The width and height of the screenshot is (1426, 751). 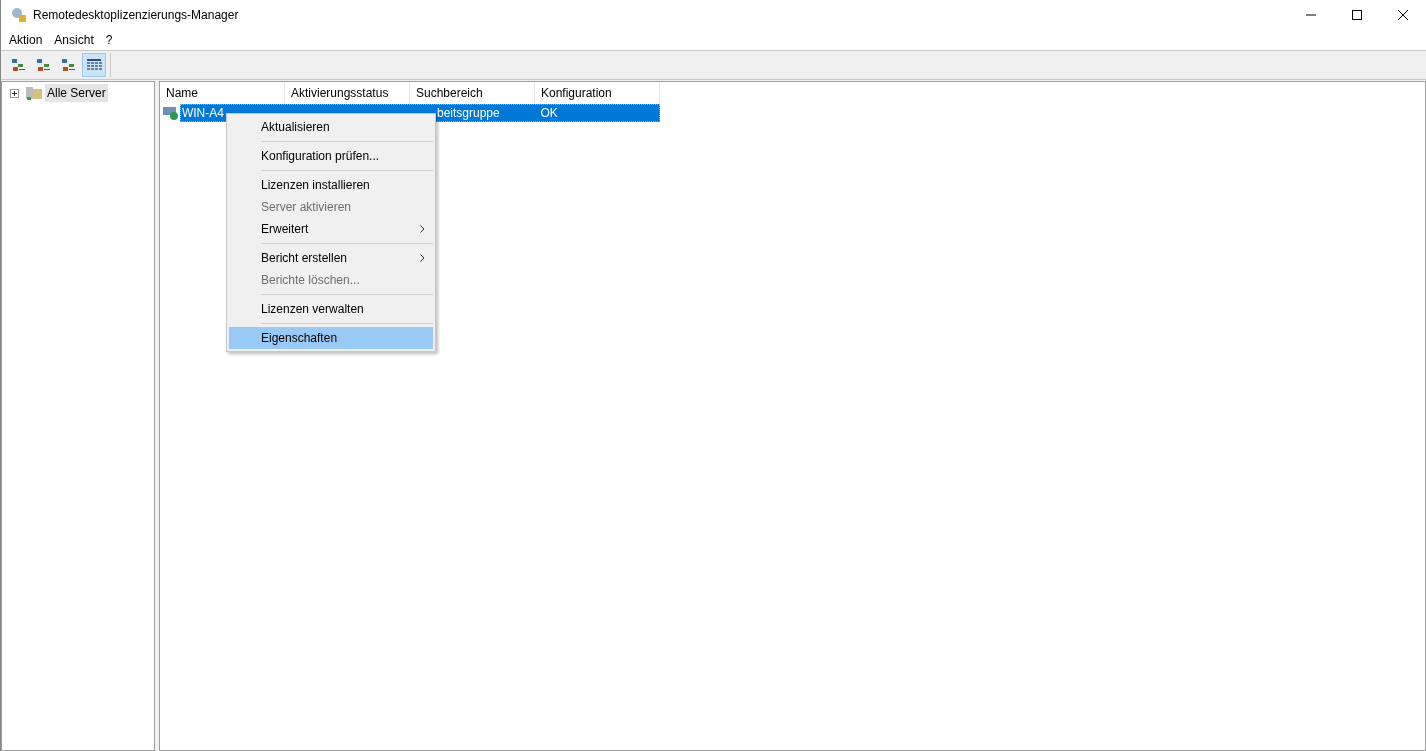 What do you see at coordinates (549, 113) in the screenshot?
I see `table-cell-text: OK` at bounding box center [549, 113].